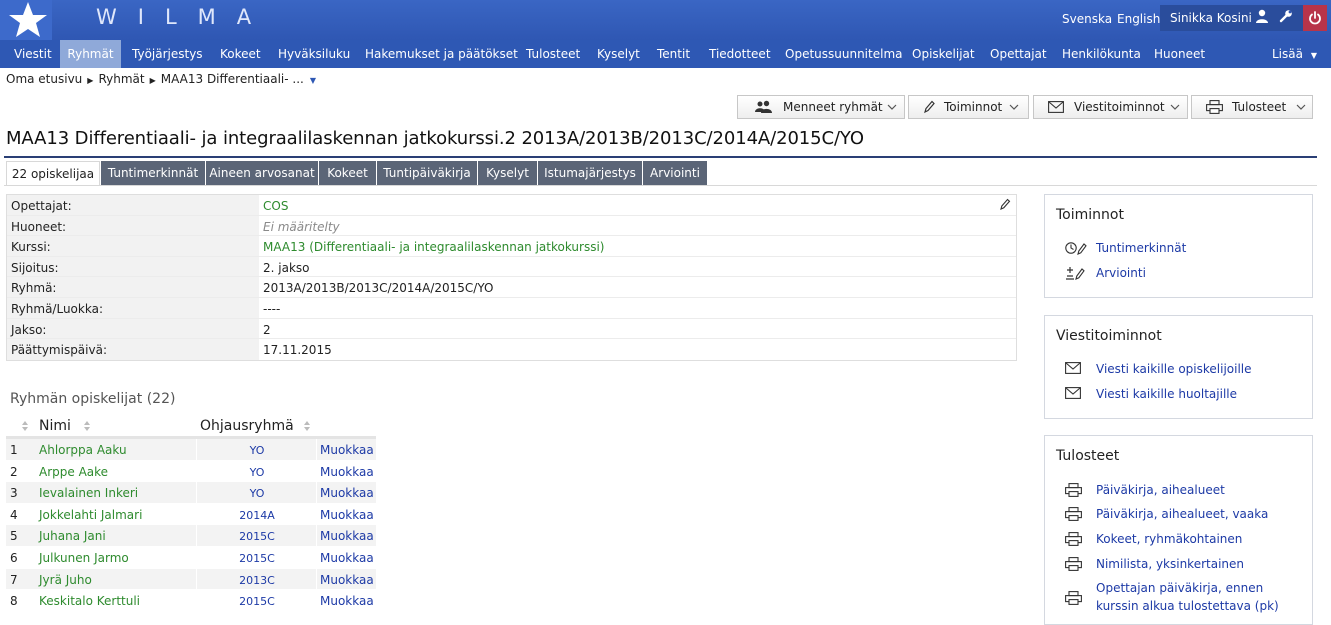 Image resolution: width=1331 pixels, height=625 pixels. I want to click on tab-surveys: Kyselyt, so click(507, 173).